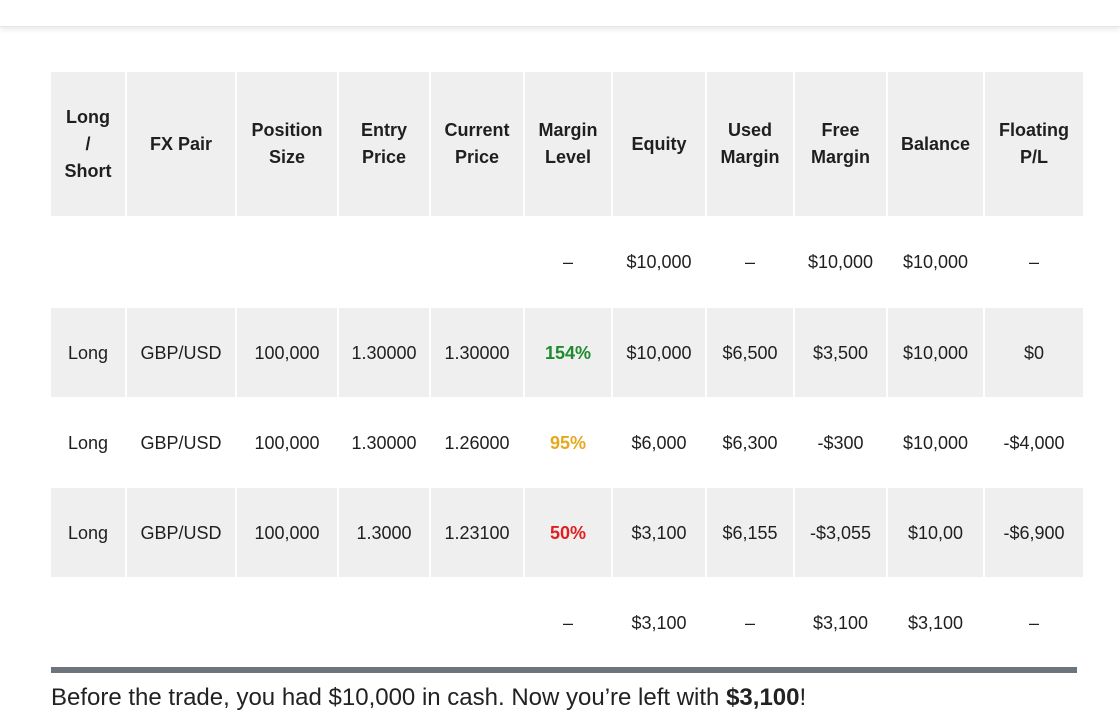  I want to click on header-cell: Equity, so click(659, 144).